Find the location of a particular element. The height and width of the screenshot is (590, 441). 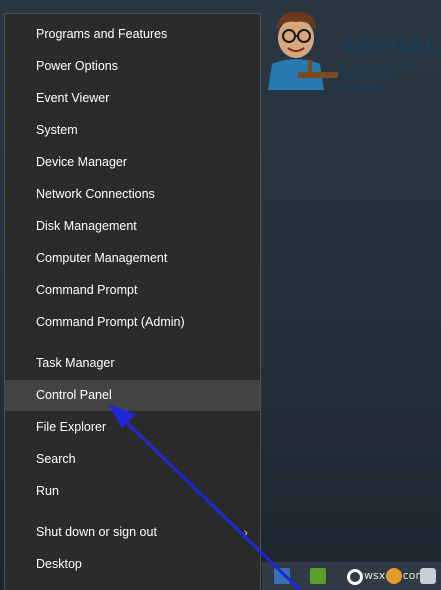

menu-item-shut-down-or-sign-out: Shut down or sign out › is located at coordinates (132, 532).